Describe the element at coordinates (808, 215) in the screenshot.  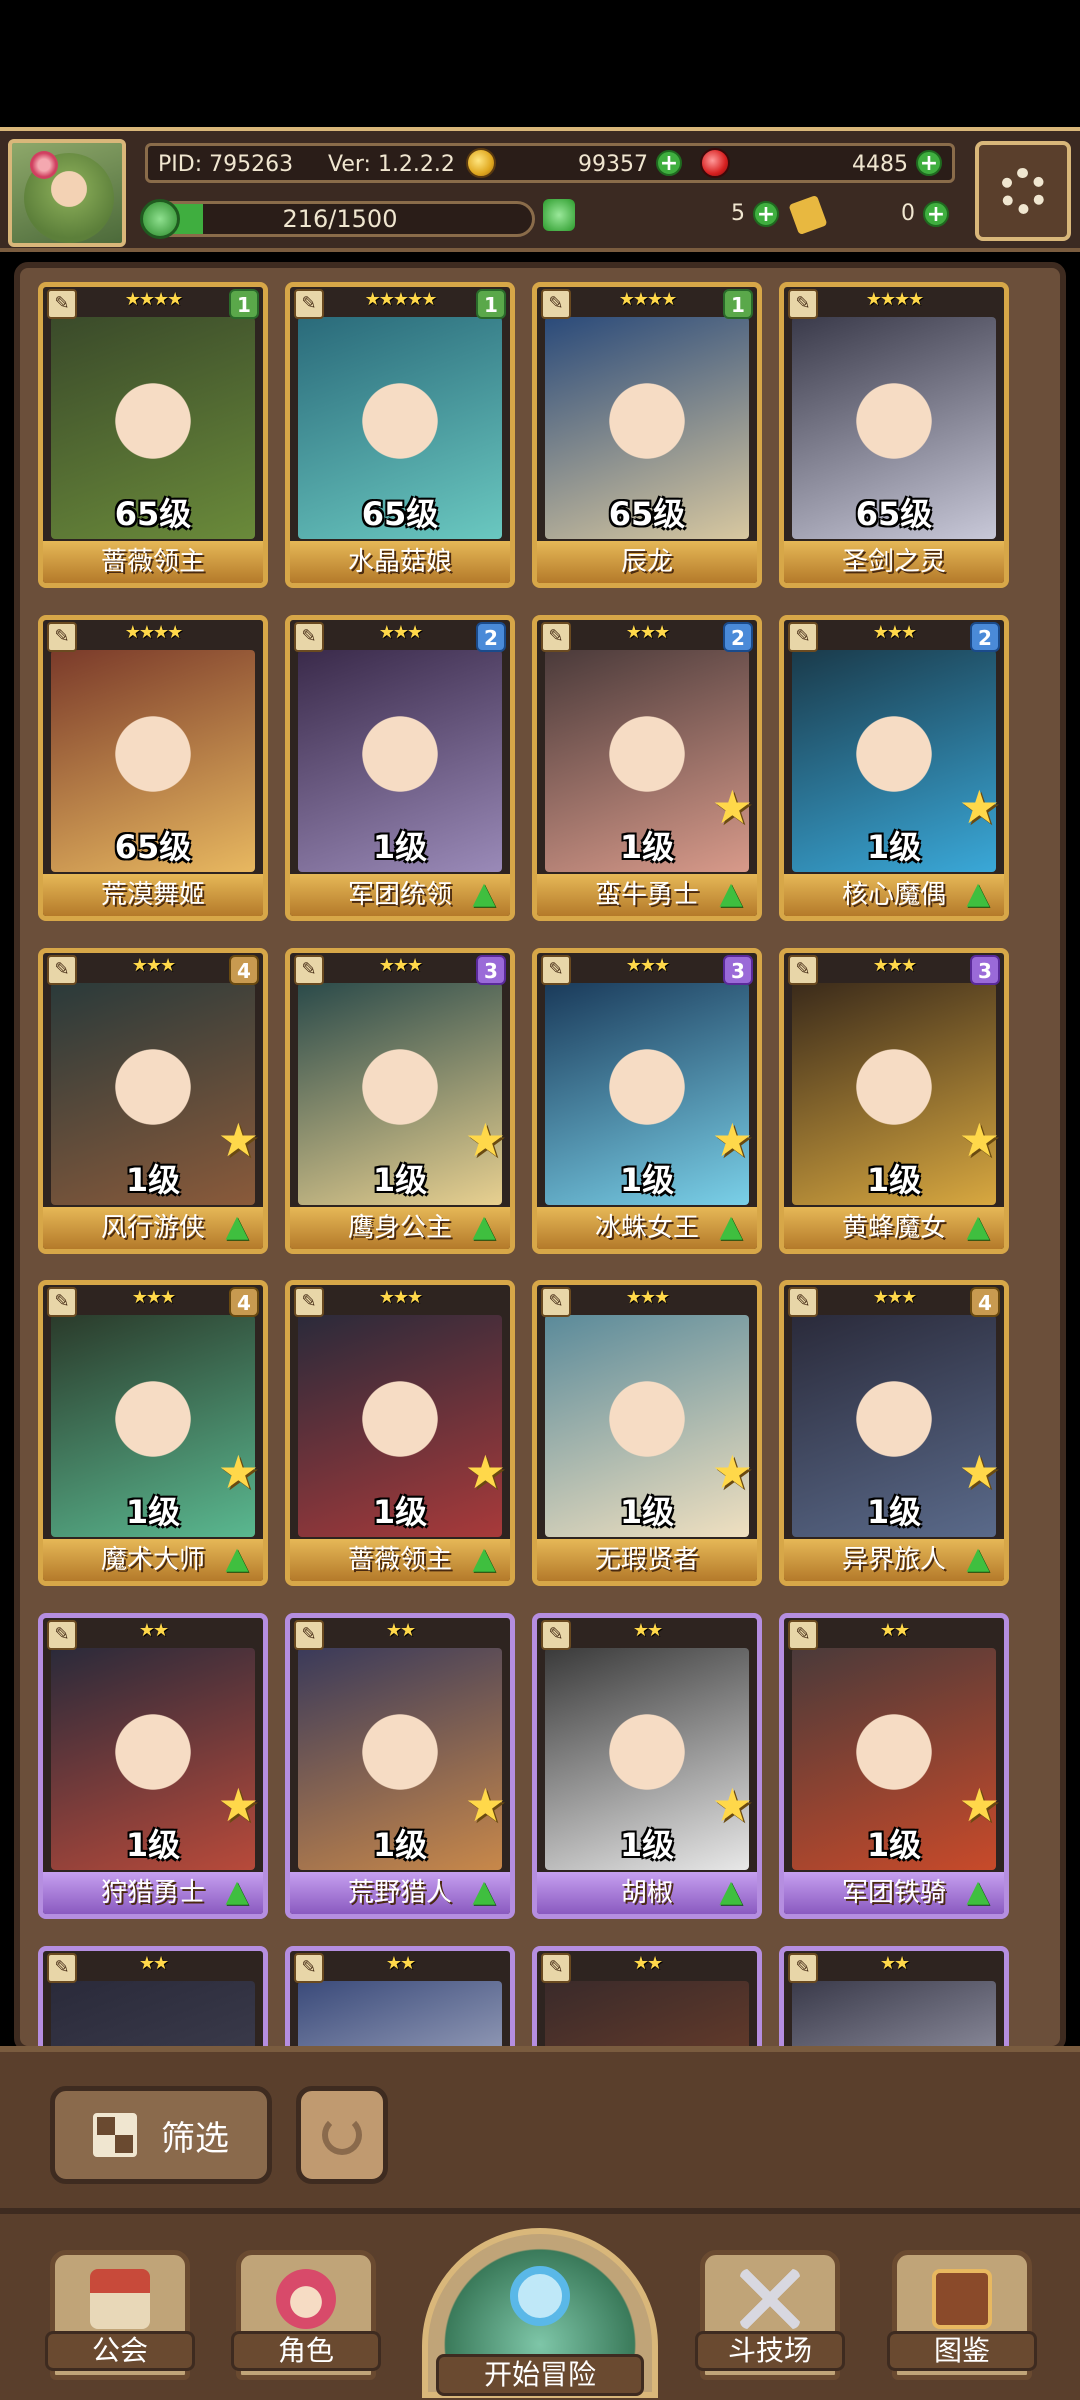
I see `key-icon` at that location.